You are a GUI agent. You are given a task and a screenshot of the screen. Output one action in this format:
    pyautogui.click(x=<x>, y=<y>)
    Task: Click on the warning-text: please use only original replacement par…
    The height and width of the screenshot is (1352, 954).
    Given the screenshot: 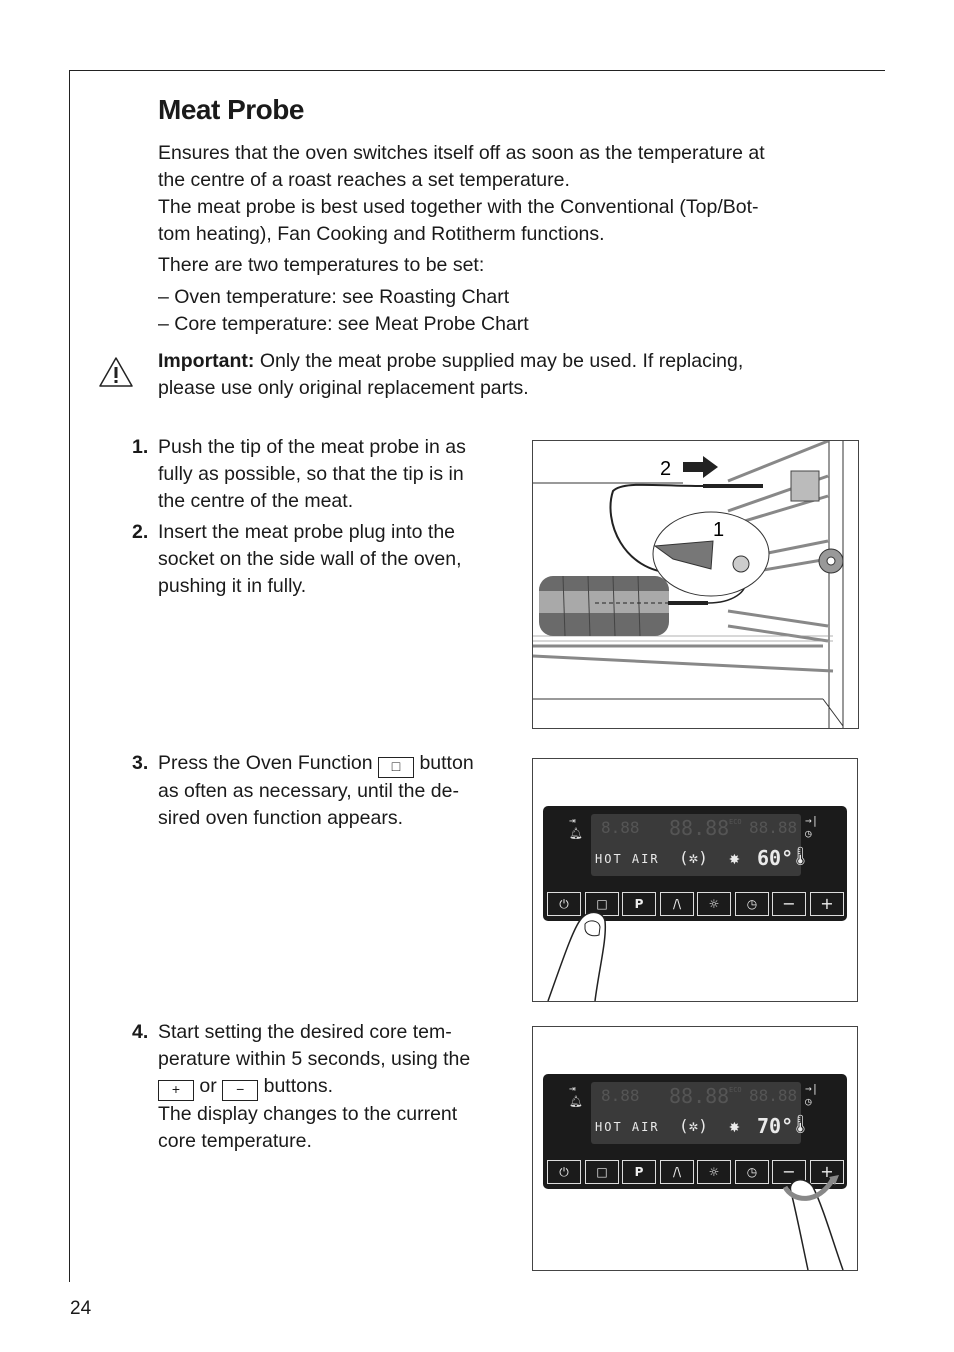 What is the action you would take?
    pyautogui.click(x=343, y=388)
    